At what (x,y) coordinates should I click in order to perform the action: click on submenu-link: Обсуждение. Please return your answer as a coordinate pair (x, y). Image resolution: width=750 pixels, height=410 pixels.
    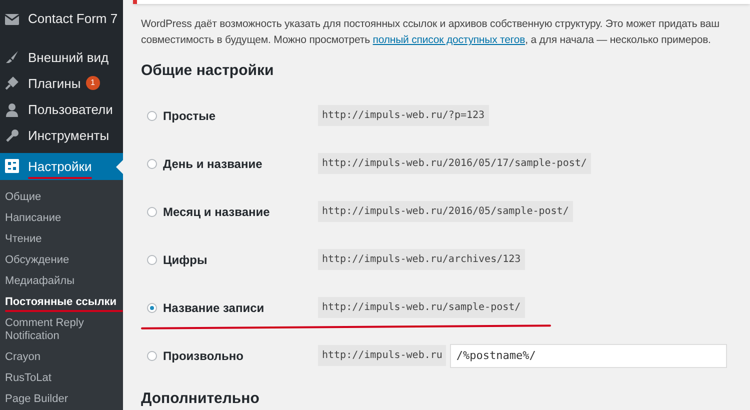
    Looking at the image, I should click on (61, 260).